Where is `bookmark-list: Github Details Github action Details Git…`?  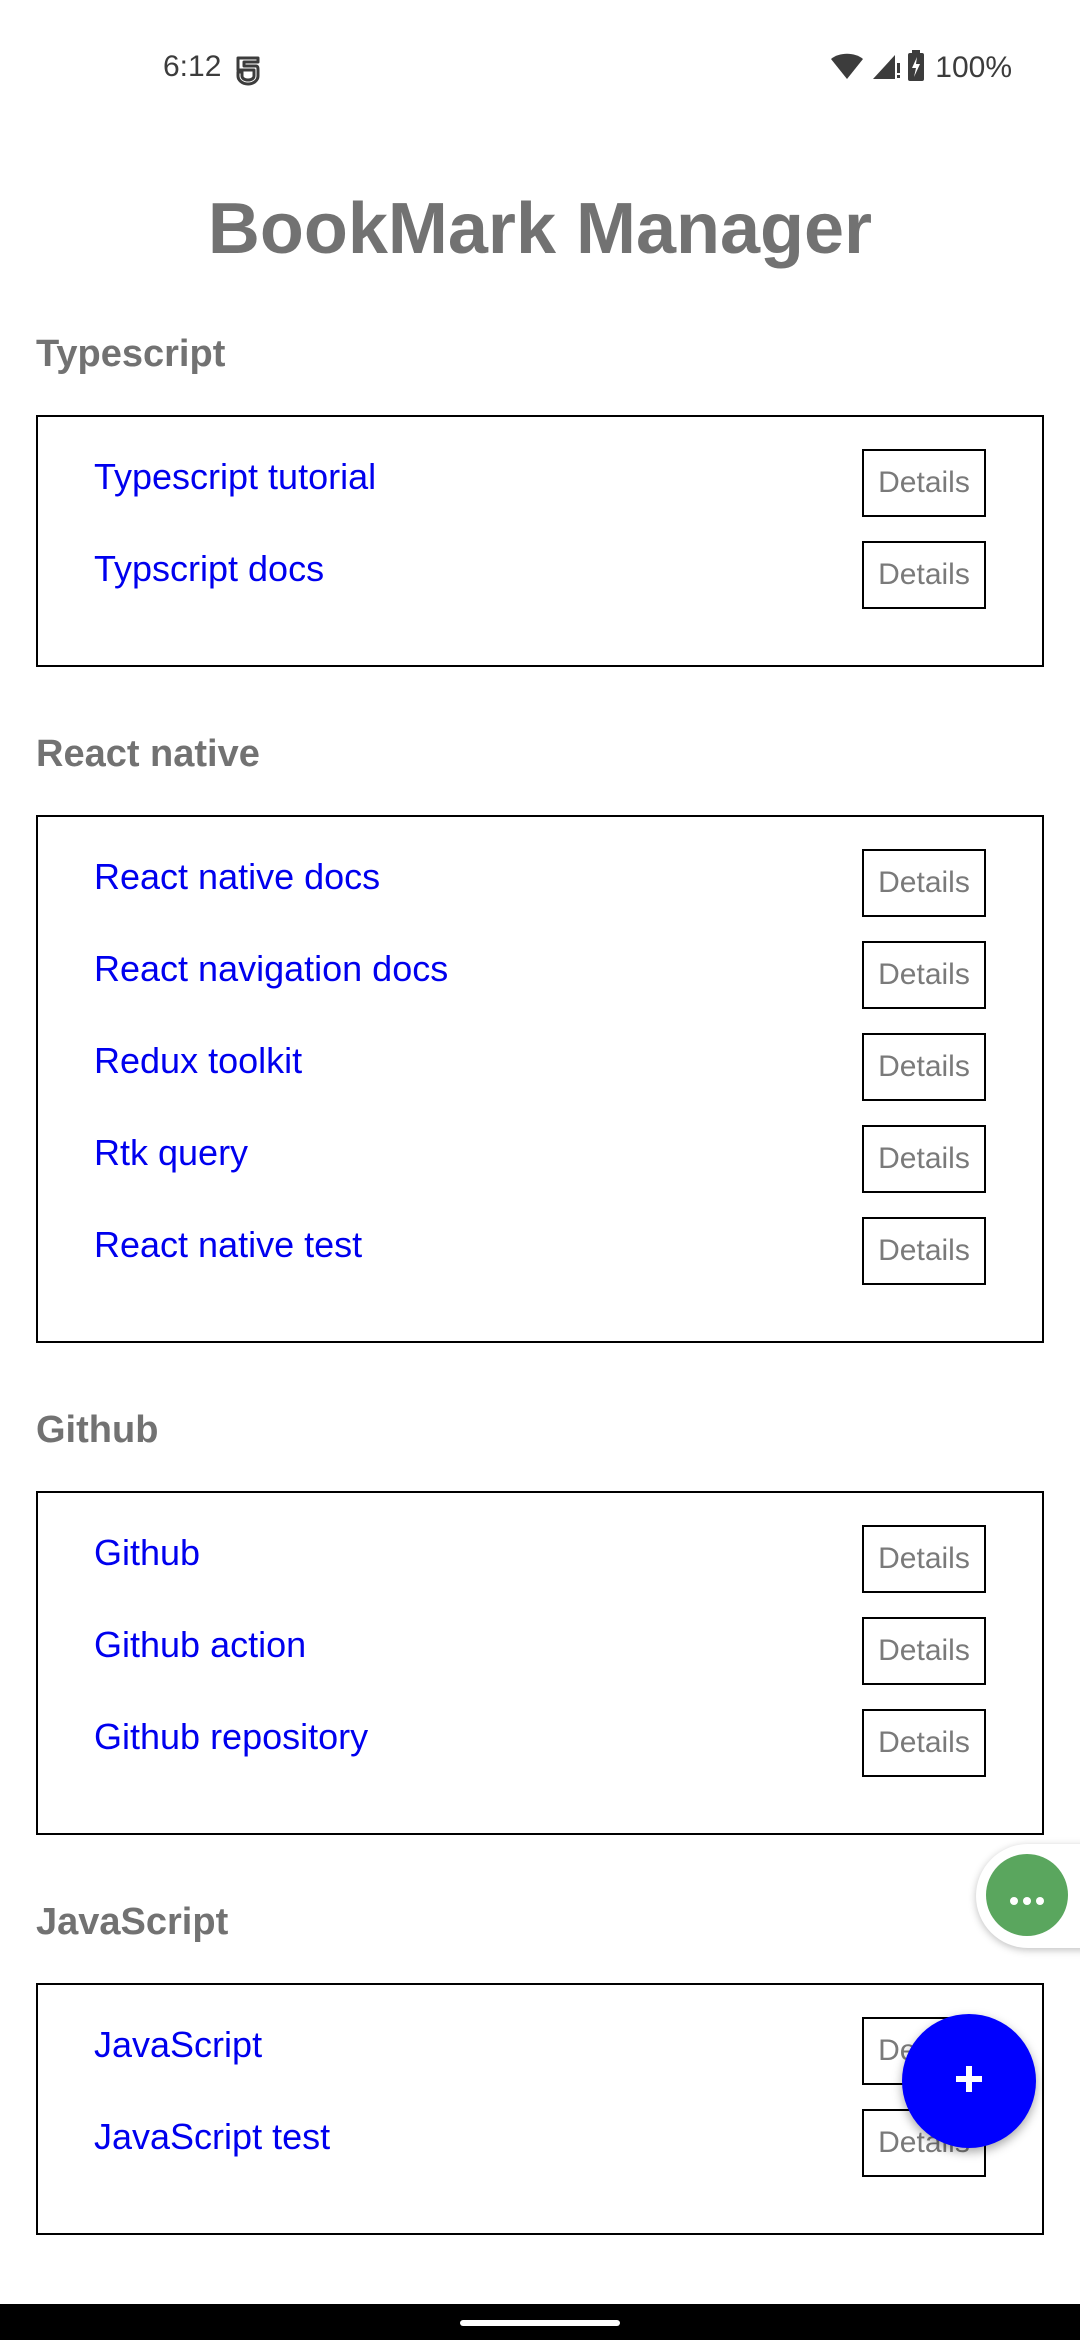 bookmark-list: Github Details Github action Details Git… is located at coordinates (540, 1663).